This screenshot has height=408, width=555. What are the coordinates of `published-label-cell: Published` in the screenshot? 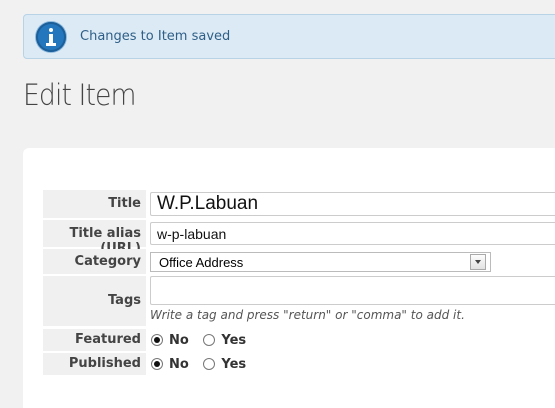 It's located at (94, 364).